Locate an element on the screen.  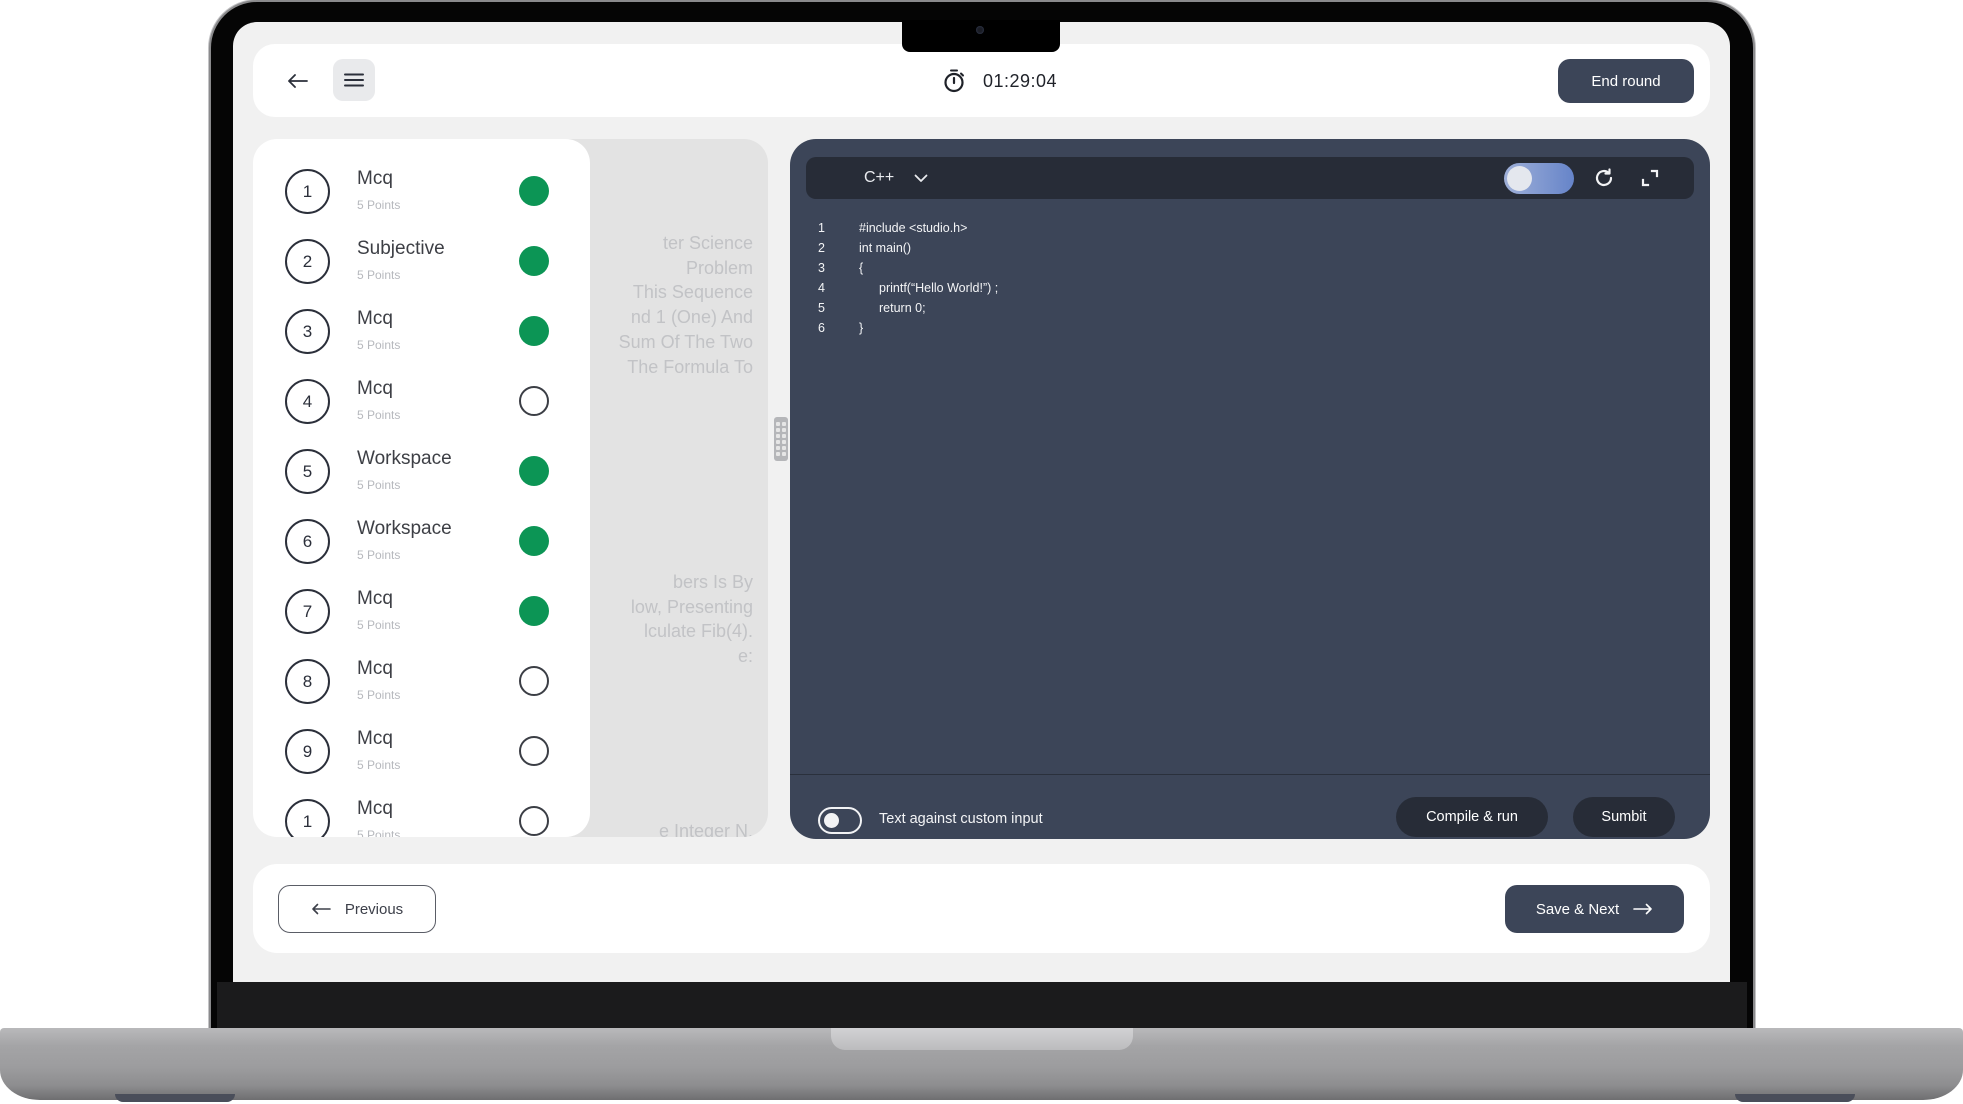
line-number: 2 is located at coordinates (821, 248).